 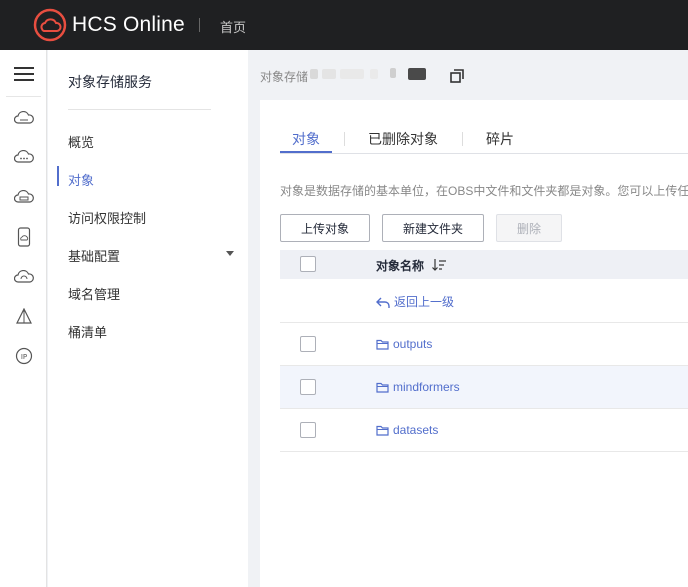 I want to click on tab-active-underline, so click(x=306, y=152).